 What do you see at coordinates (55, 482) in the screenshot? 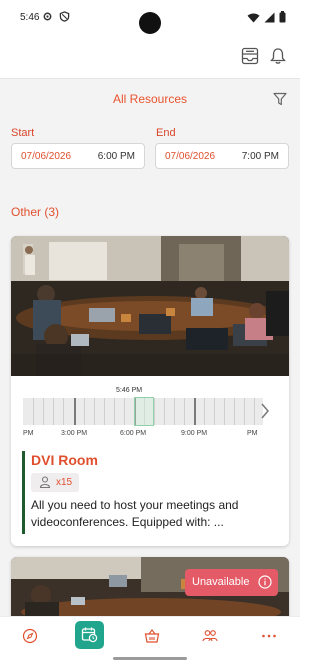
I see `capacity-badge: x15` at bounding box center [55, 482].